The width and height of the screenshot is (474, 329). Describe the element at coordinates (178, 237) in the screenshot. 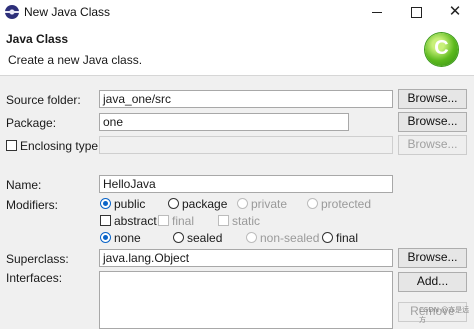

I see `sealing-sealed-radio` at that location.